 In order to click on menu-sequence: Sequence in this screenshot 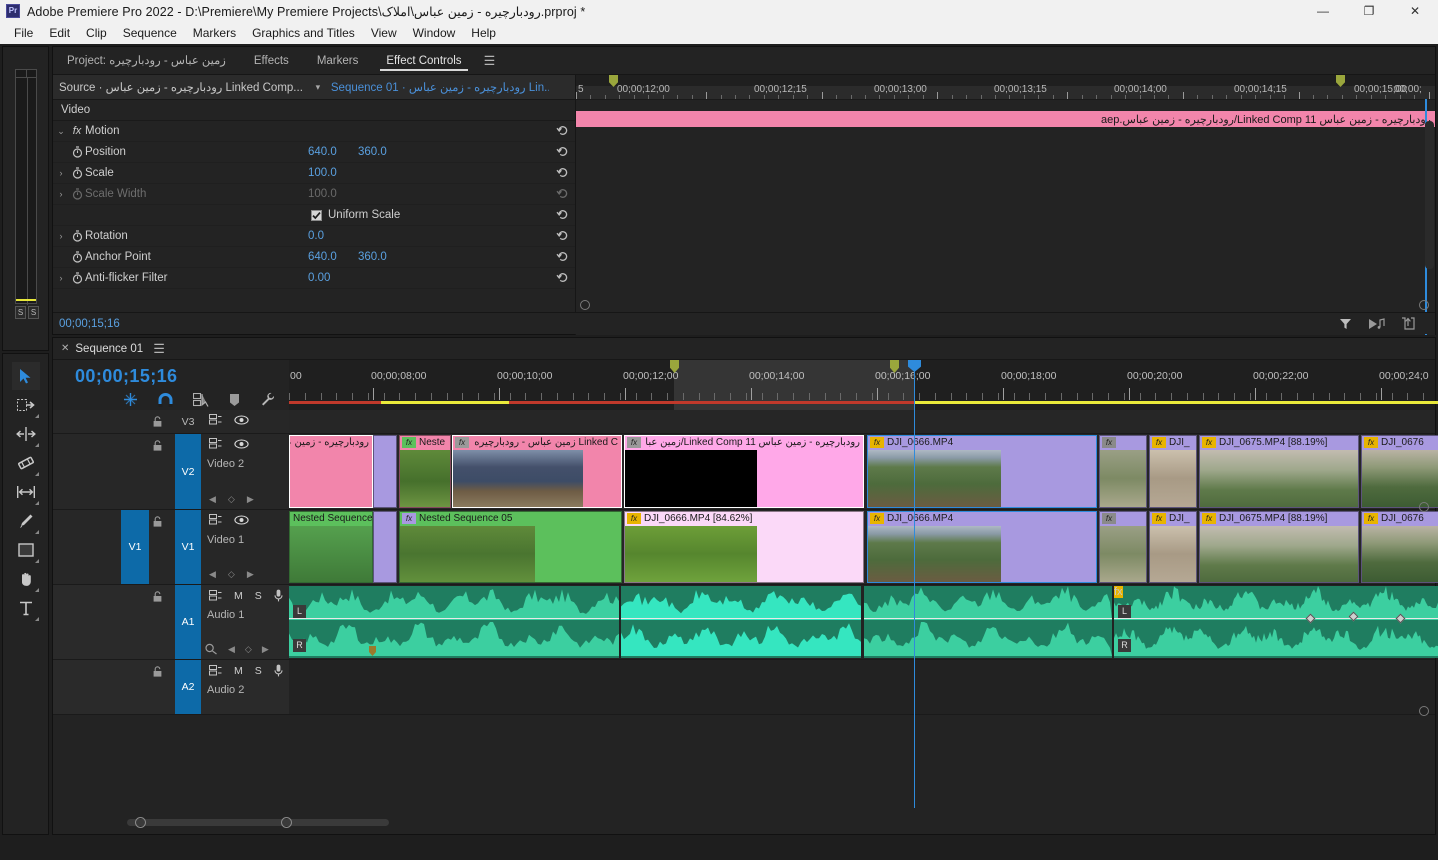, I will do `click(150, 33)`.